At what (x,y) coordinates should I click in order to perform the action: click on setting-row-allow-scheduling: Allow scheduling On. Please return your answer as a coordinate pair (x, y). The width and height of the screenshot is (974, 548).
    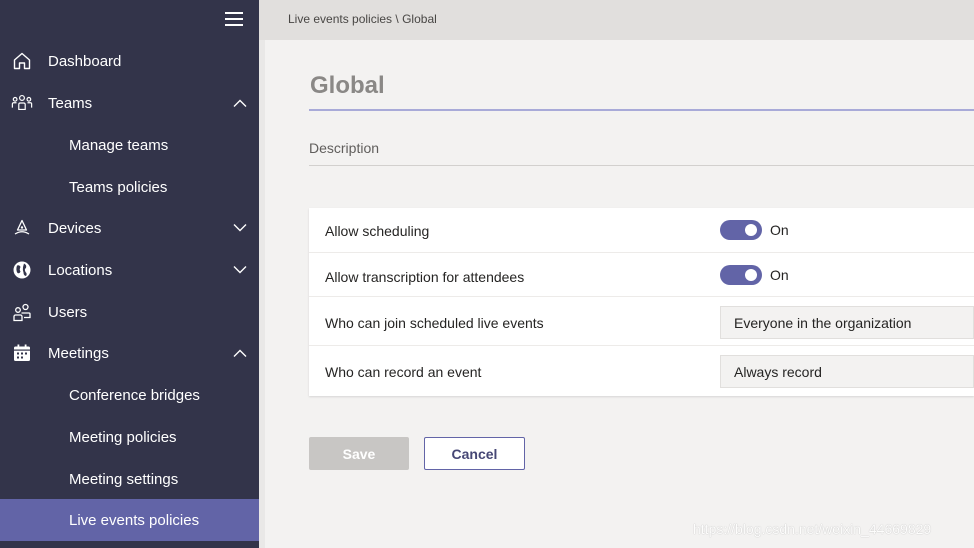
    Looking at the image, I should click on (641, 230).